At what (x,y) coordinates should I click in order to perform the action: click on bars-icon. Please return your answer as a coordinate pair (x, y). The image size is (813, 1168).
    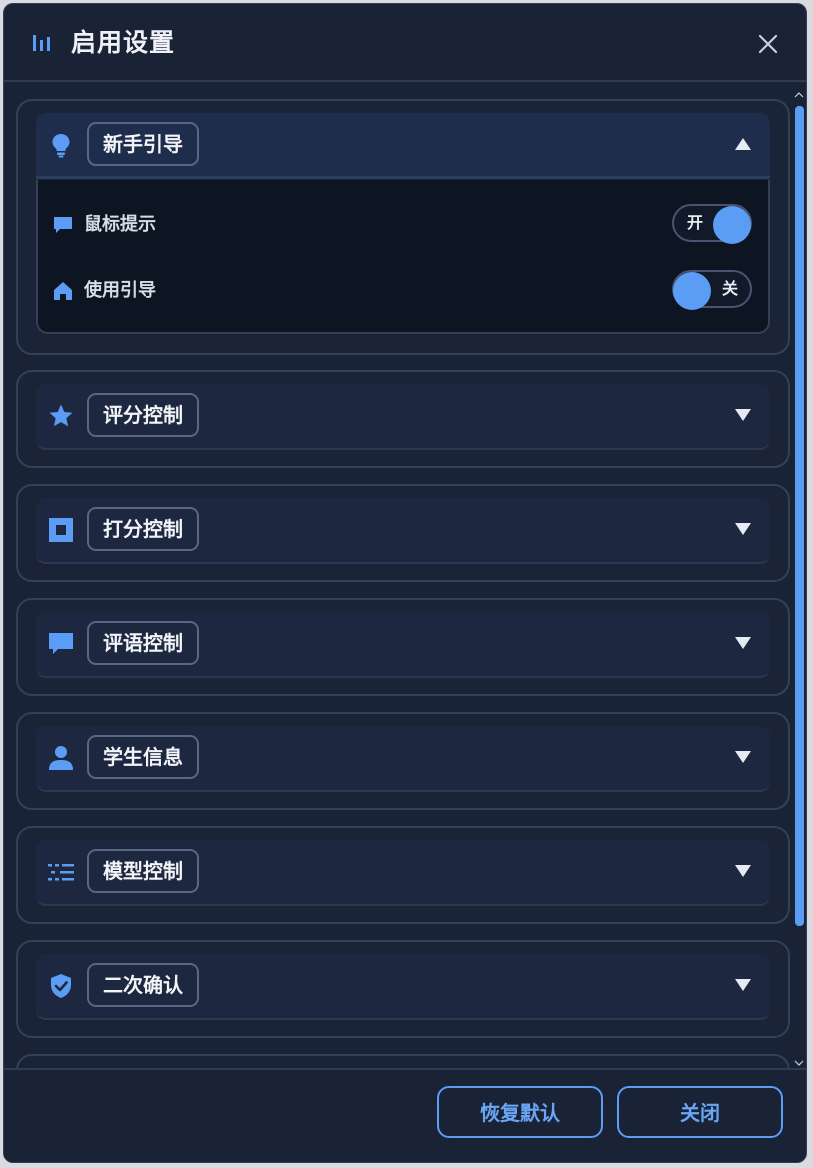
    Looking at the image, I should click on (41, 43).